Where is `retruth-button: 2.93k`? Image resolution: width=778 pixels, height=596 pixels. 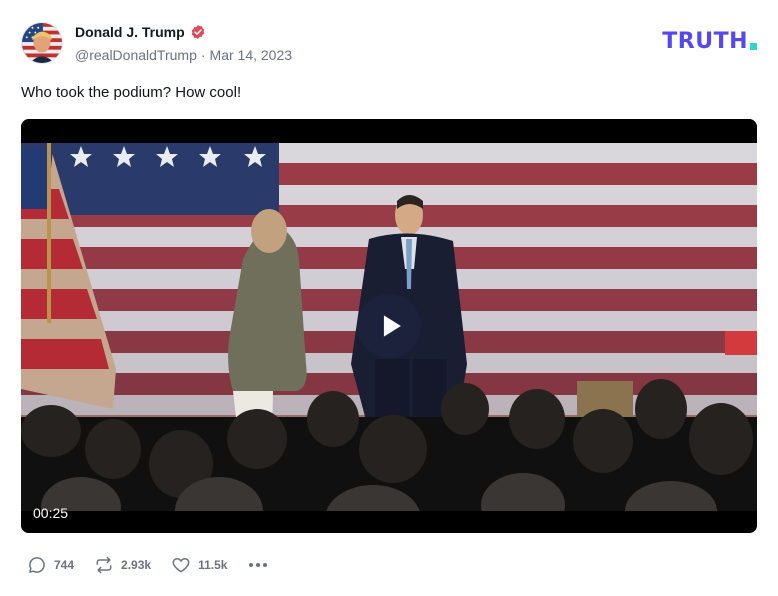
retruth-button: 2.93k is located at coordinates (122, 565).